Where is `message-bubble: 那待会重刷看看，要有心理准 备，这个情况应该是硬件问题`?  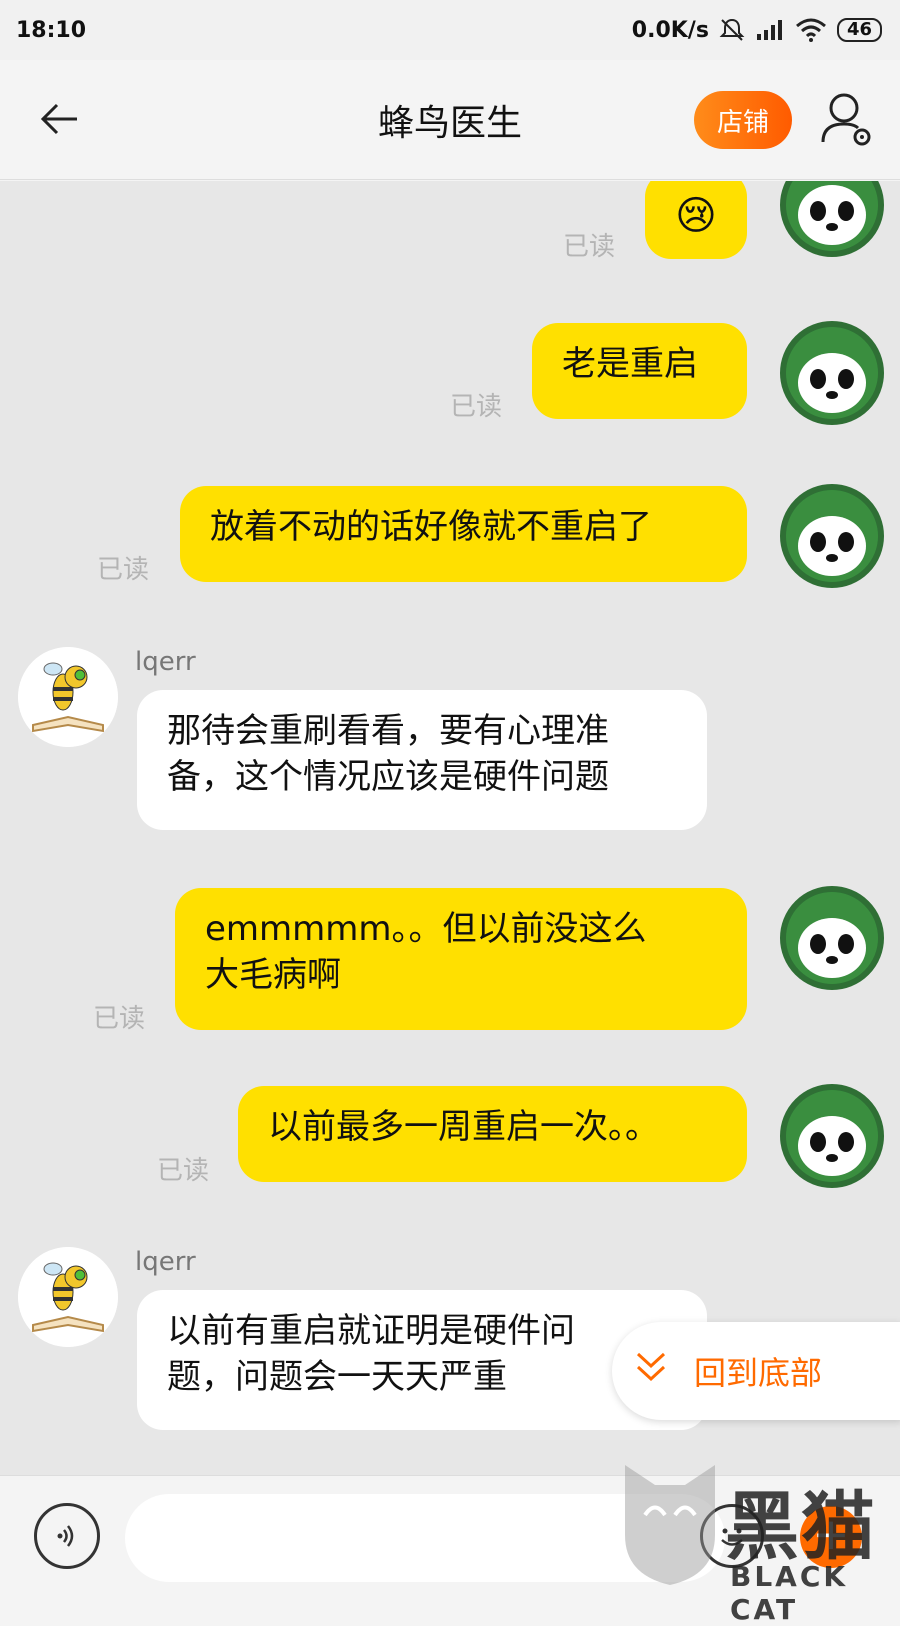 message-bubble: 那待会重刷看看，要有心理准 备，这个情况应该是硬件问题 is located at coordinates (422, 760).